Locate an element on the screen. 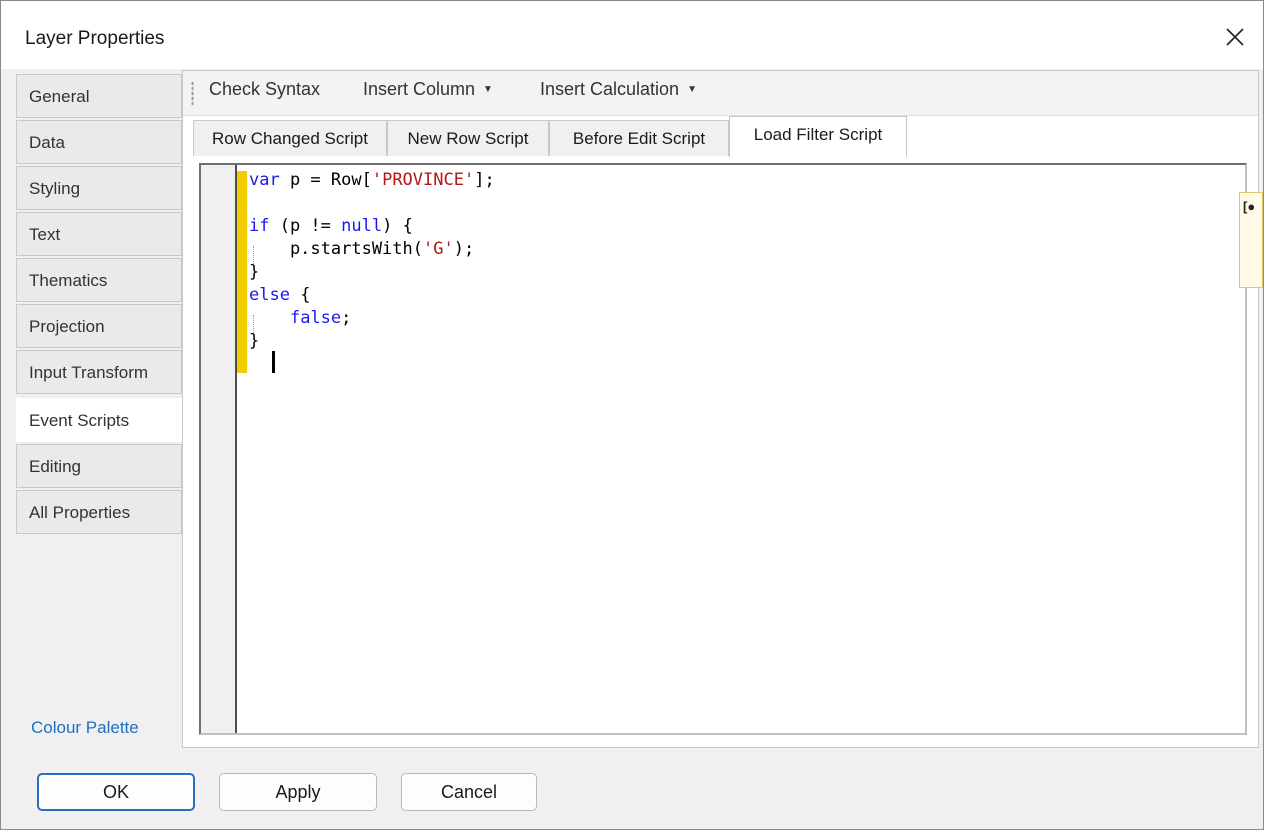  insert-calculation-label: Insert Calculation is located at coordinates (610, 89).